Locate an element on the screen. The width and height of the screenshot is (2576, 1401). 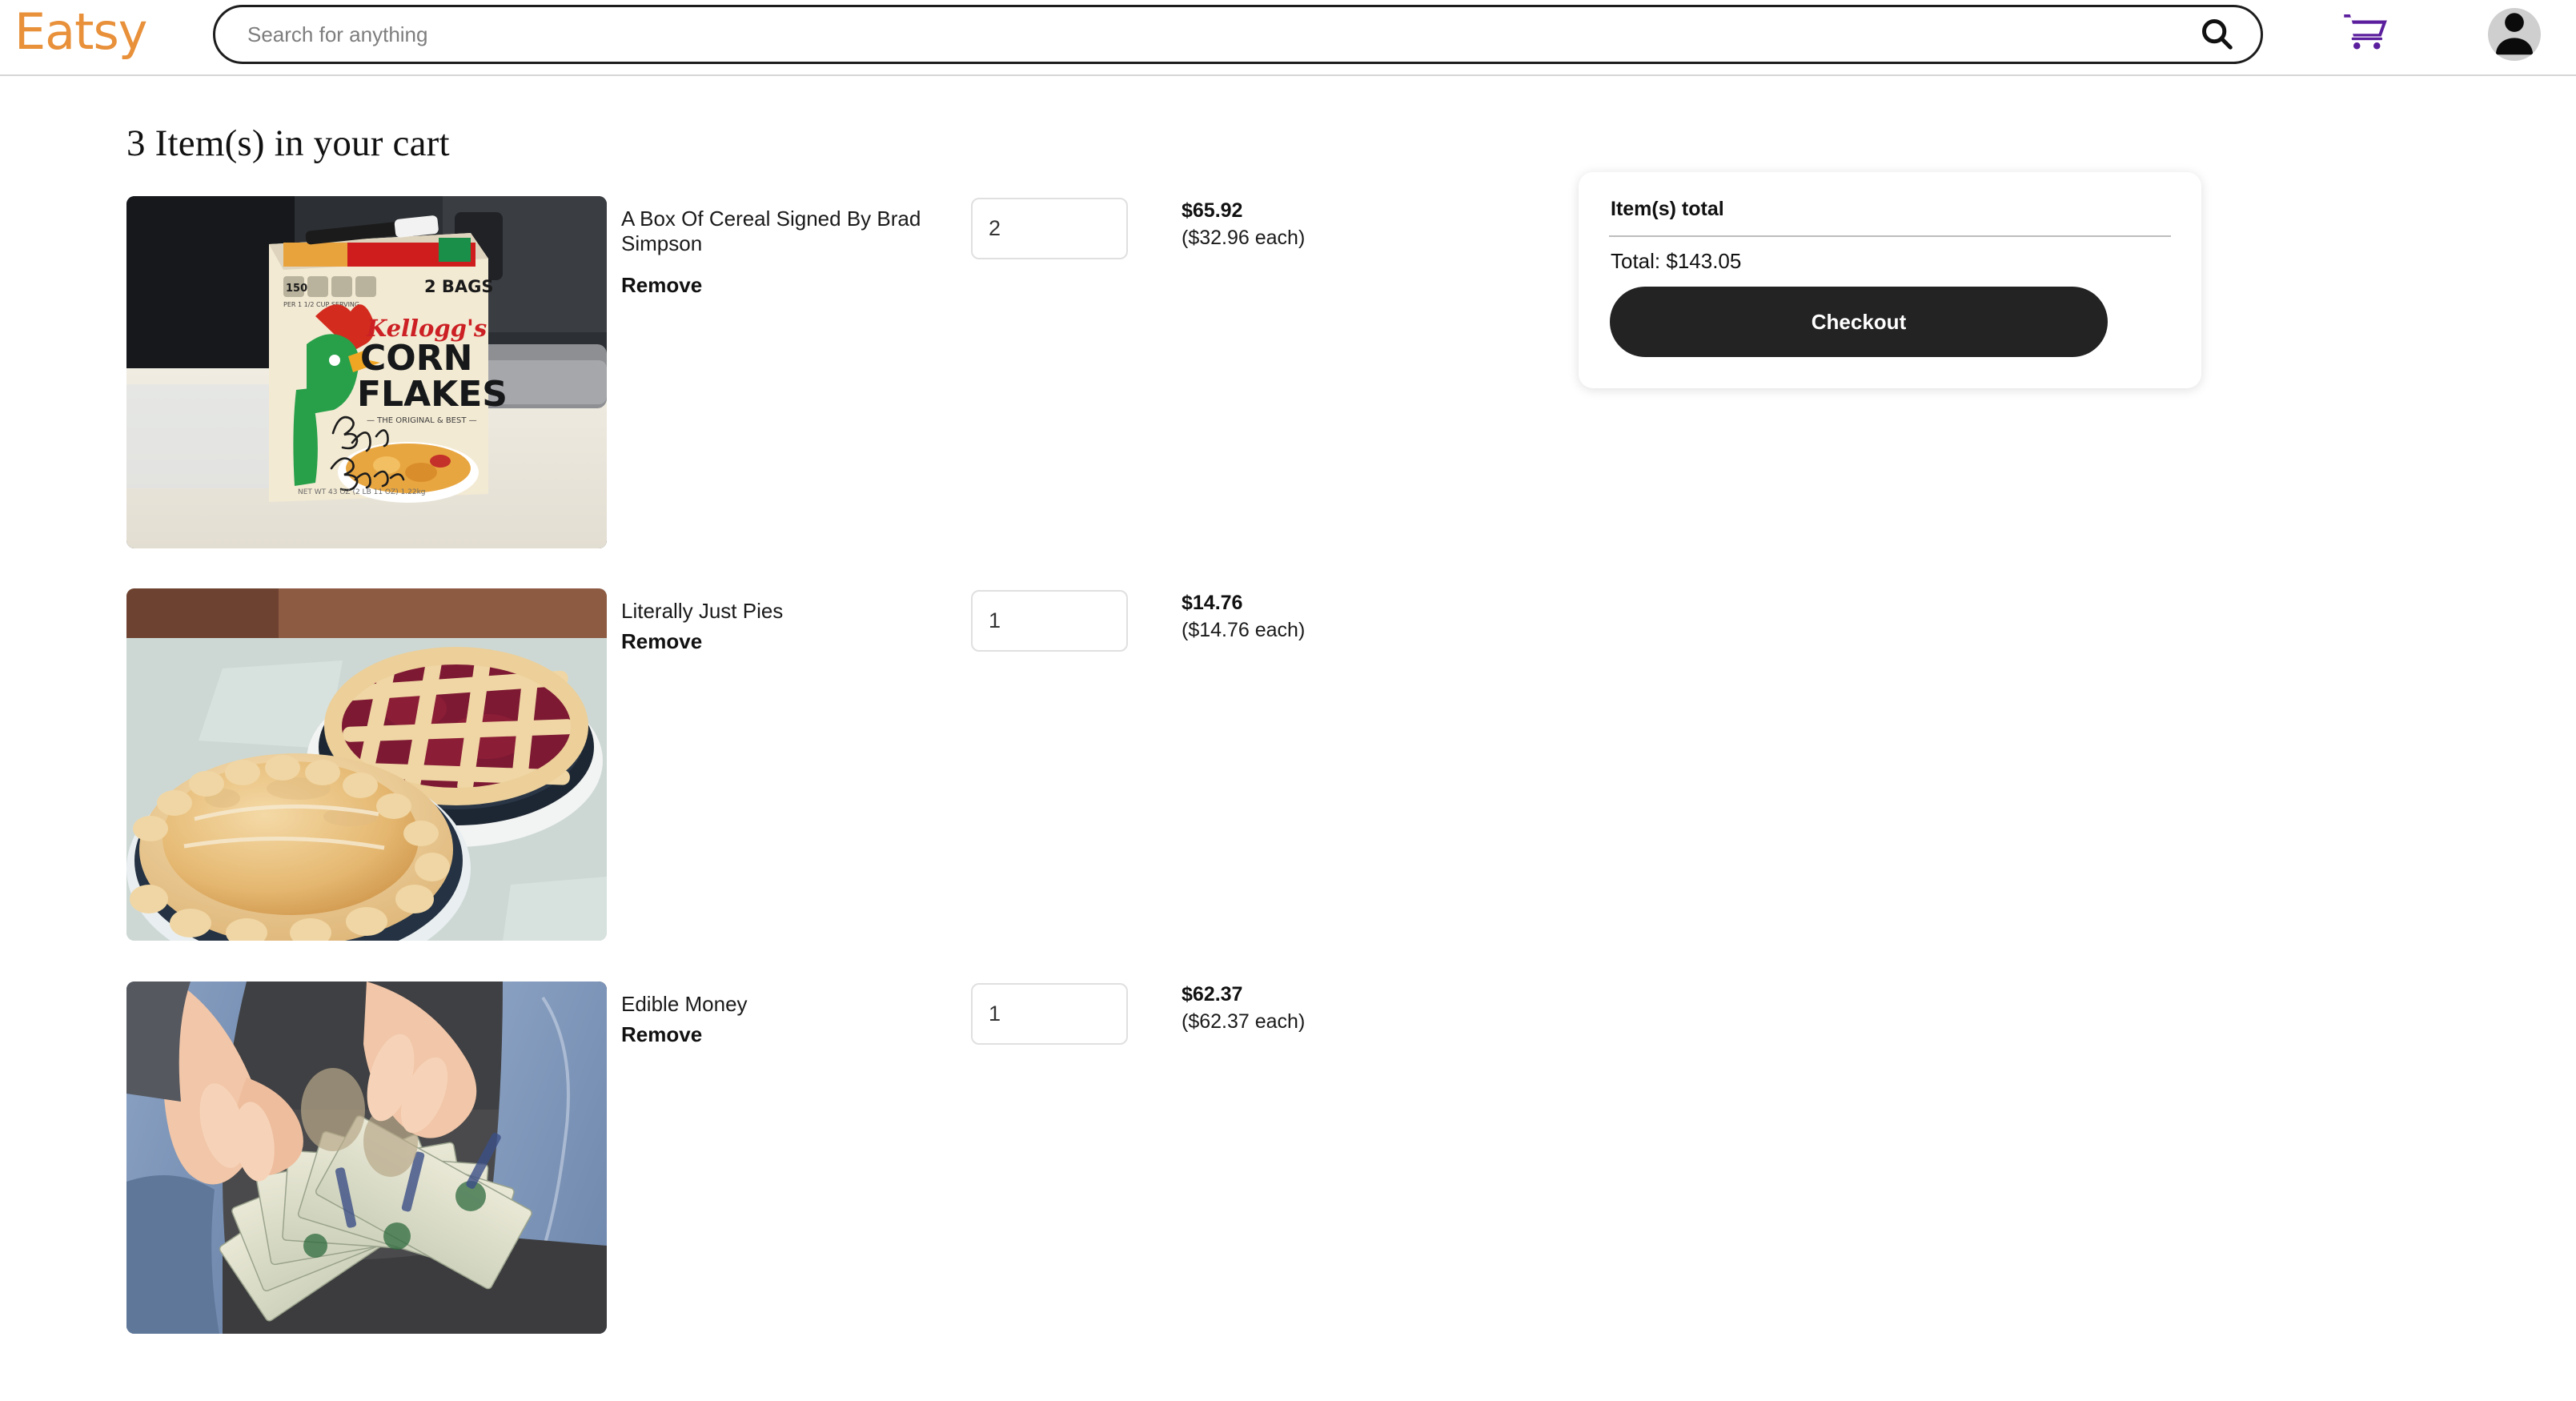
summary-total: Total: $143.05 is located at coordinates (1677, 261).